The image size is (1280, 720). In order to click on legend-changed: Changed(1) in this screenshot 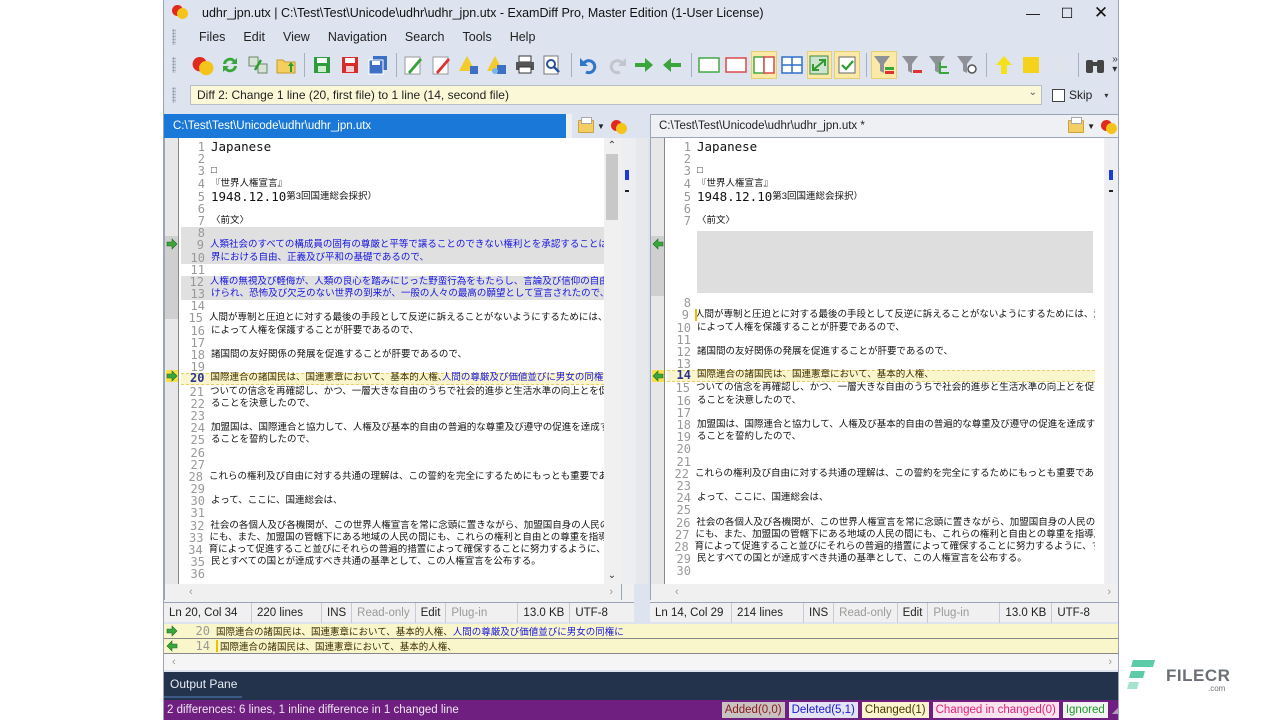, I will do `click(895, 710)`.